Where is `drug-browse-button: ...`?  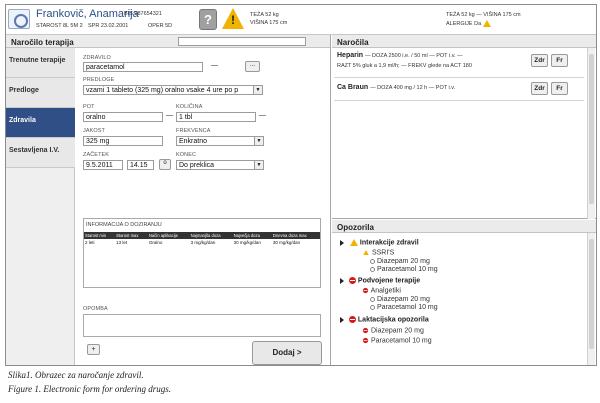
drug-browse-button: ... is located at coordinates (252, 66).